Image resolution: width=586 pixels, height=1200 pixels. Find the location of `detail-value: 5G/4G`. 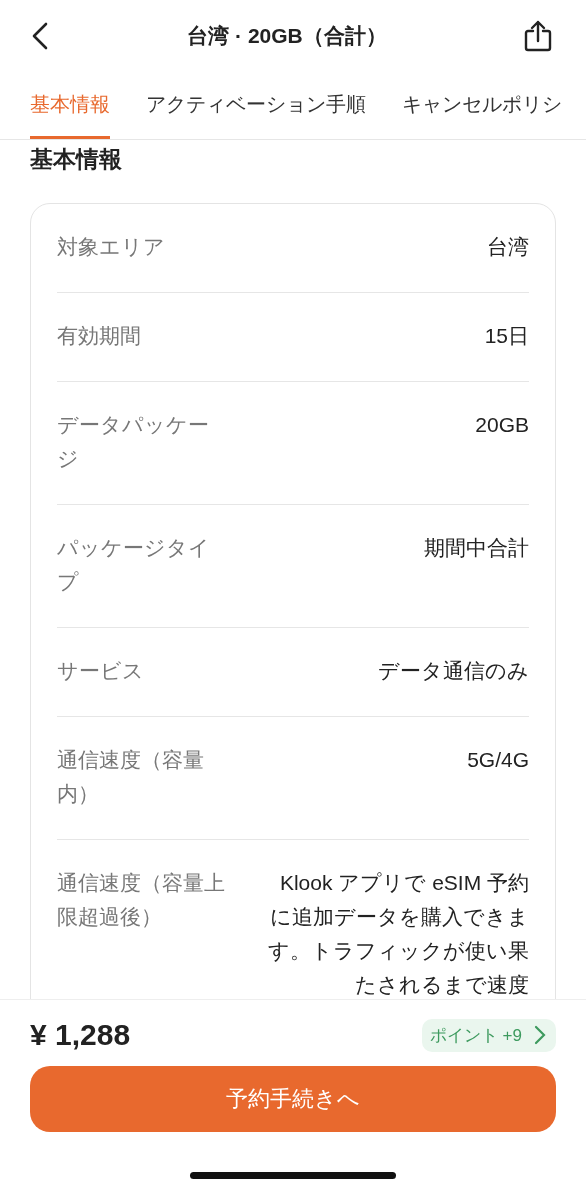

detail-value: 5G/4G is located at coordinates (497, 760).